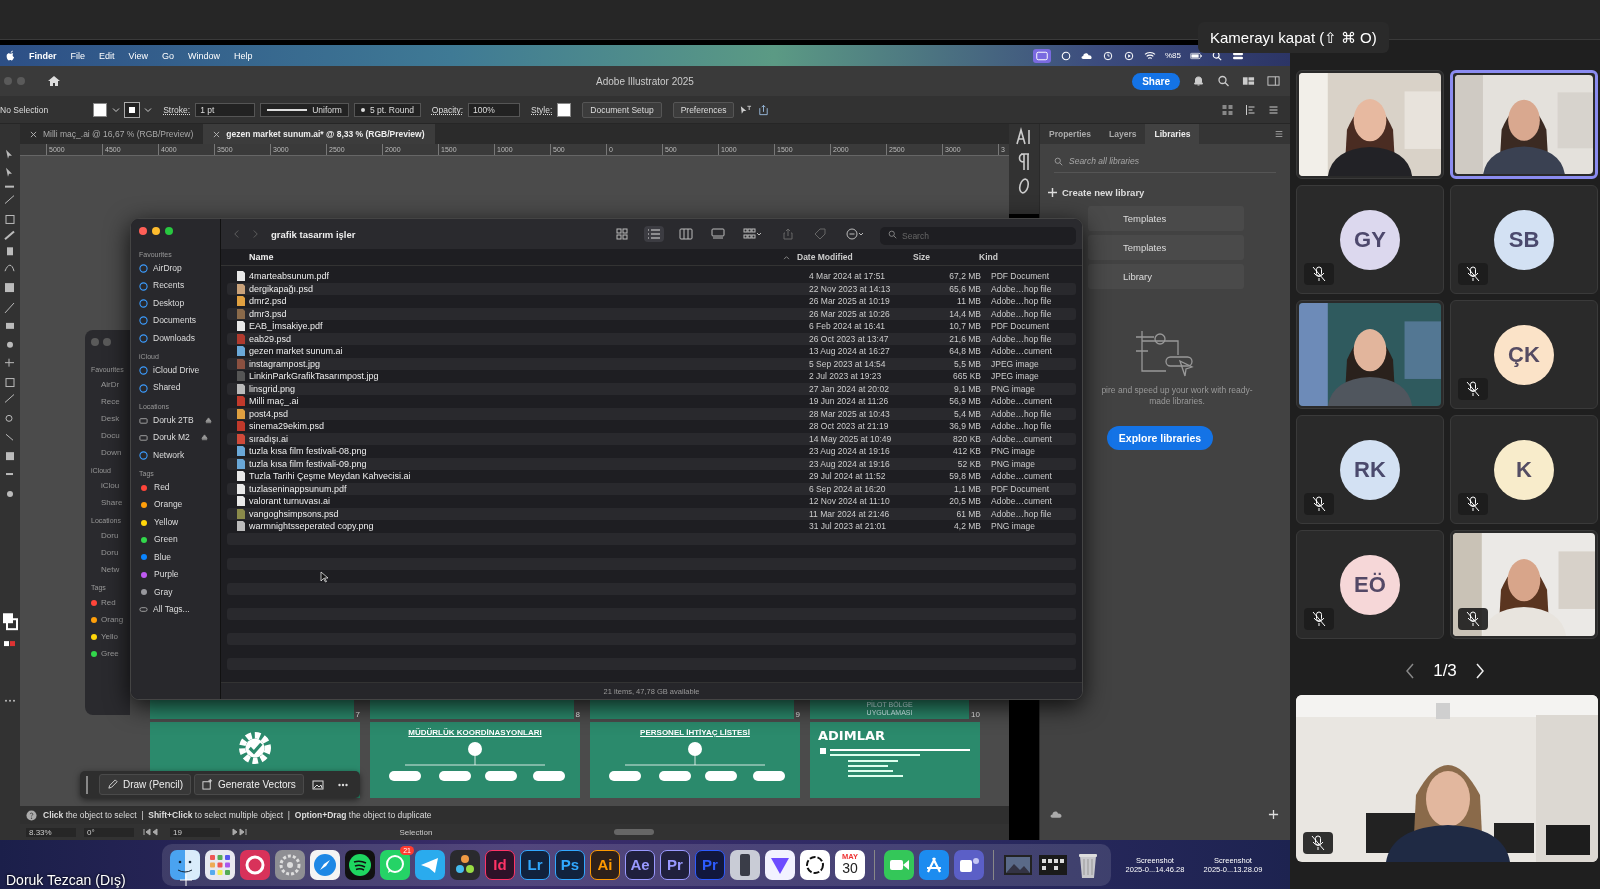 This screenshot has height=889, width=1600. What do you see at coordinates (31, 815) in the screenshot?
I see `help-icon` at bounding box center [31, 815].